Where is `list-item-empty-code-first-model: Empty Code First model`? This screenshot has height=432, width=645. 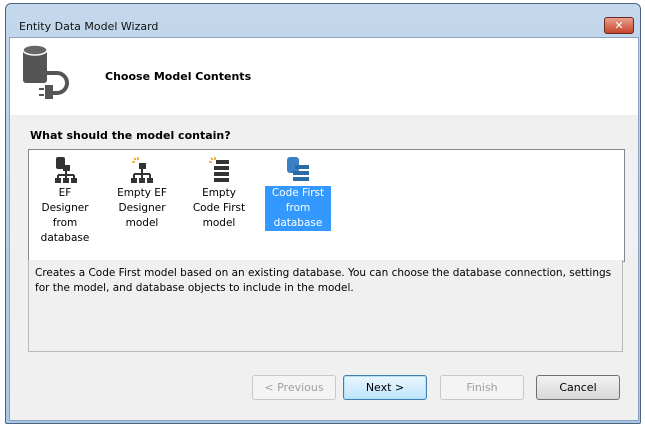 list-item-empty-code-first-model: Empty Code First model is located at coordinates (219, 192).